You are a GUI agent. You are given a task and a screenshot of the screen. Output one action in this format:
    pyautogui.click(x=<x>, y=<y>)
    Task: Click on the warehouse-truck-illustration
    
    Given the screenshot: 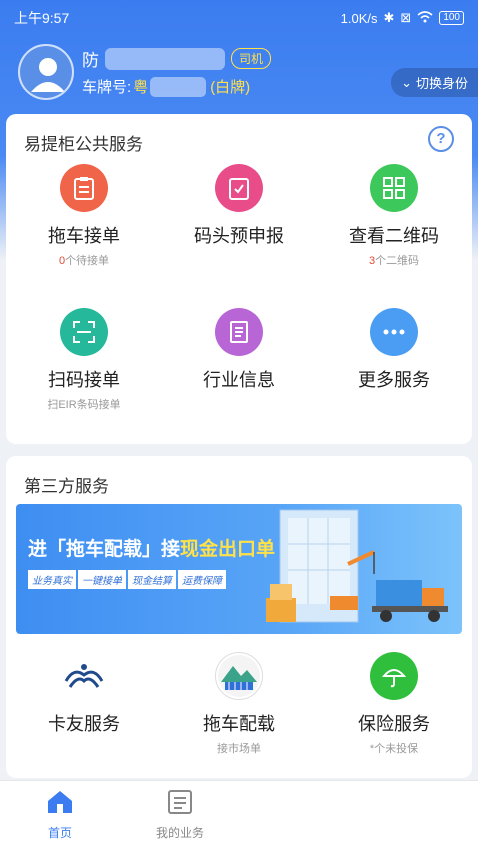 What is the action you would take?
    pyautogui.click(x=357, y=566)
    